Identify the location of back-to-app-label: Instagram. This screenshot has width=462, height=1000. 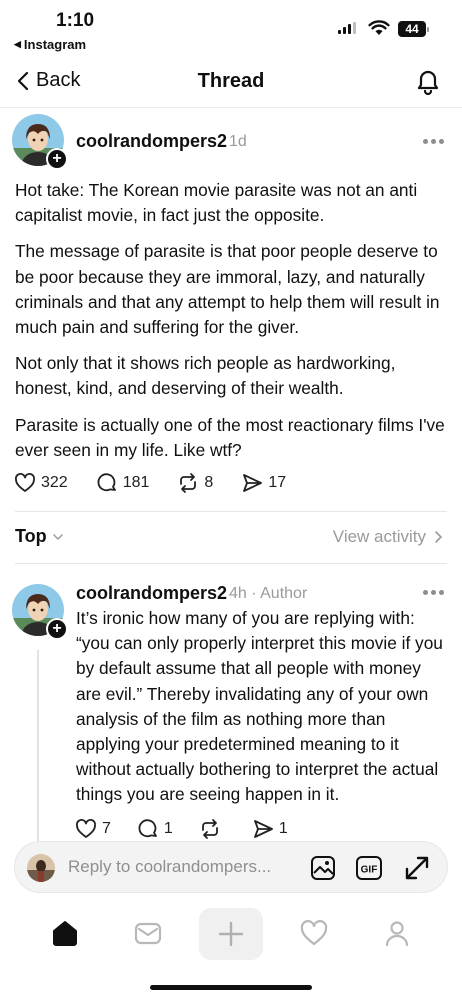
(55, 44).